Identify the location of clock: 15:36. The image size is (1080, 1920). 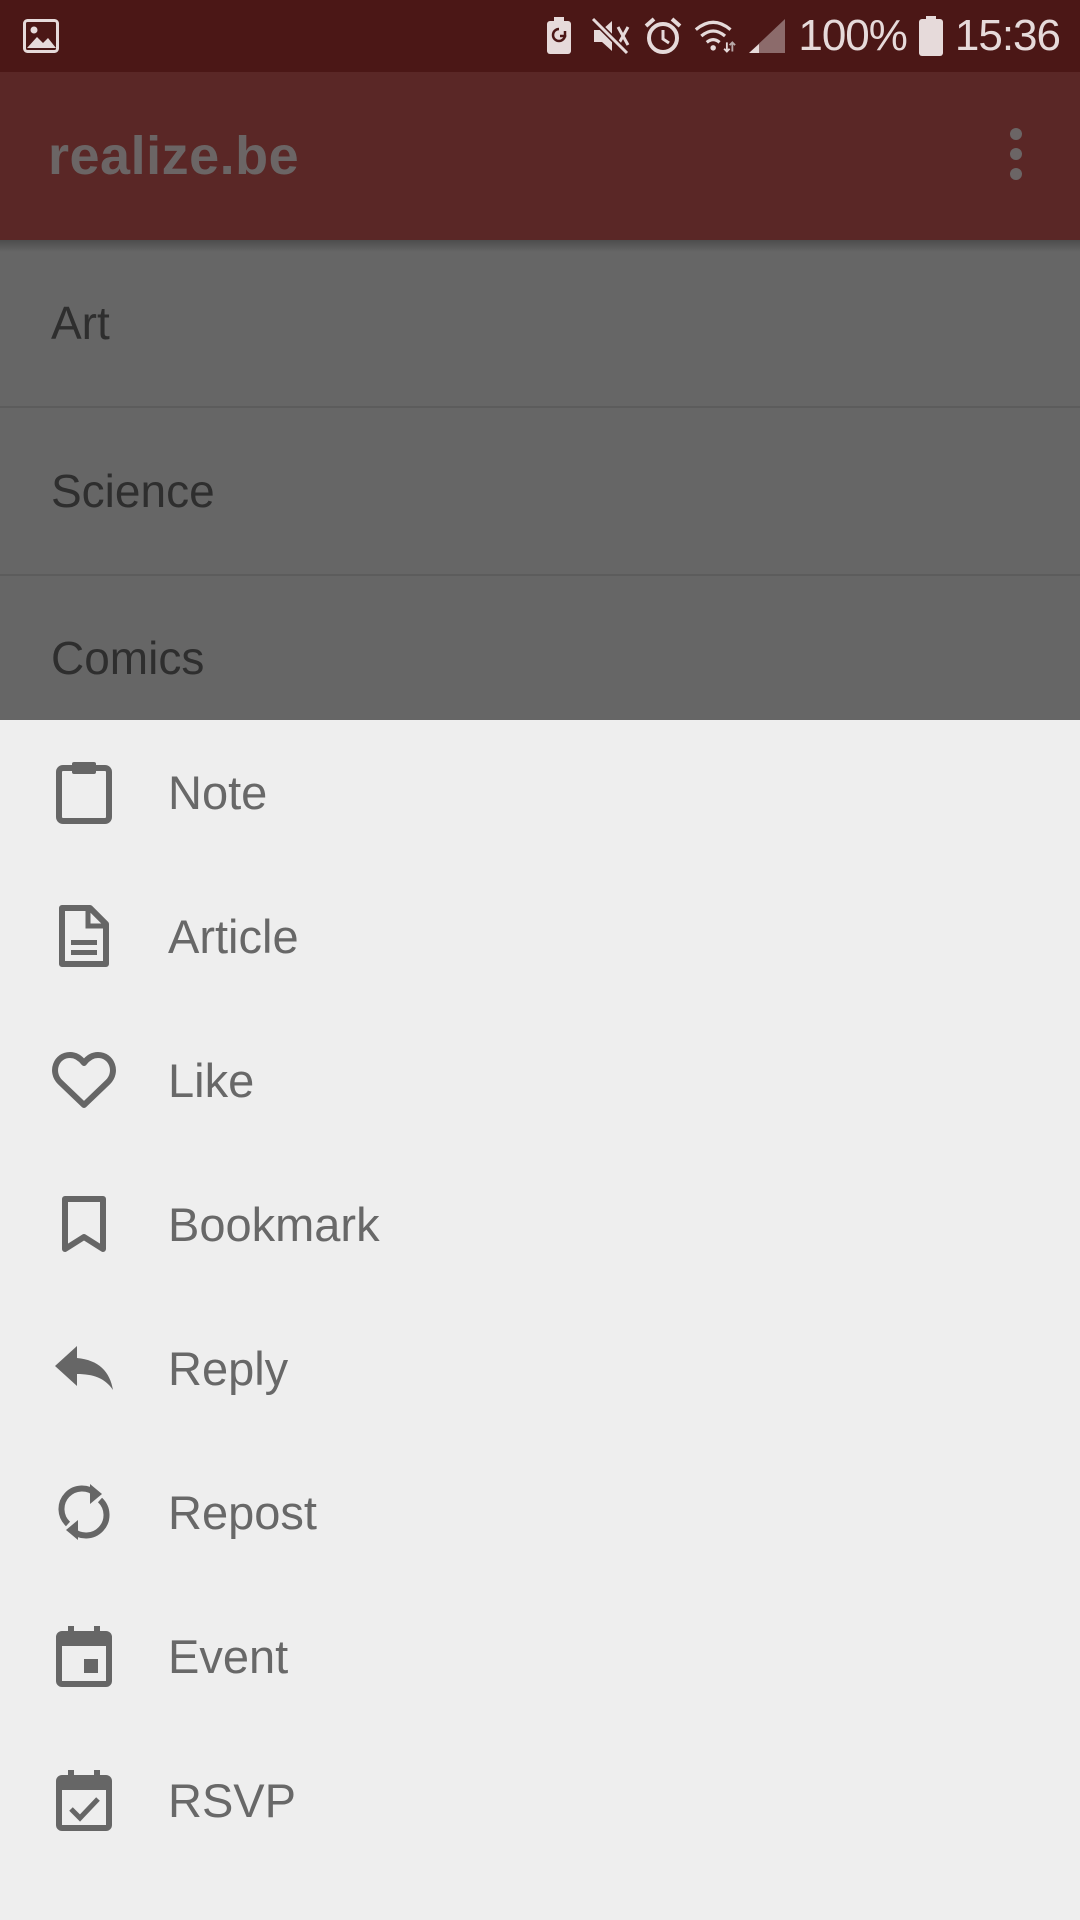
(1007, 35).